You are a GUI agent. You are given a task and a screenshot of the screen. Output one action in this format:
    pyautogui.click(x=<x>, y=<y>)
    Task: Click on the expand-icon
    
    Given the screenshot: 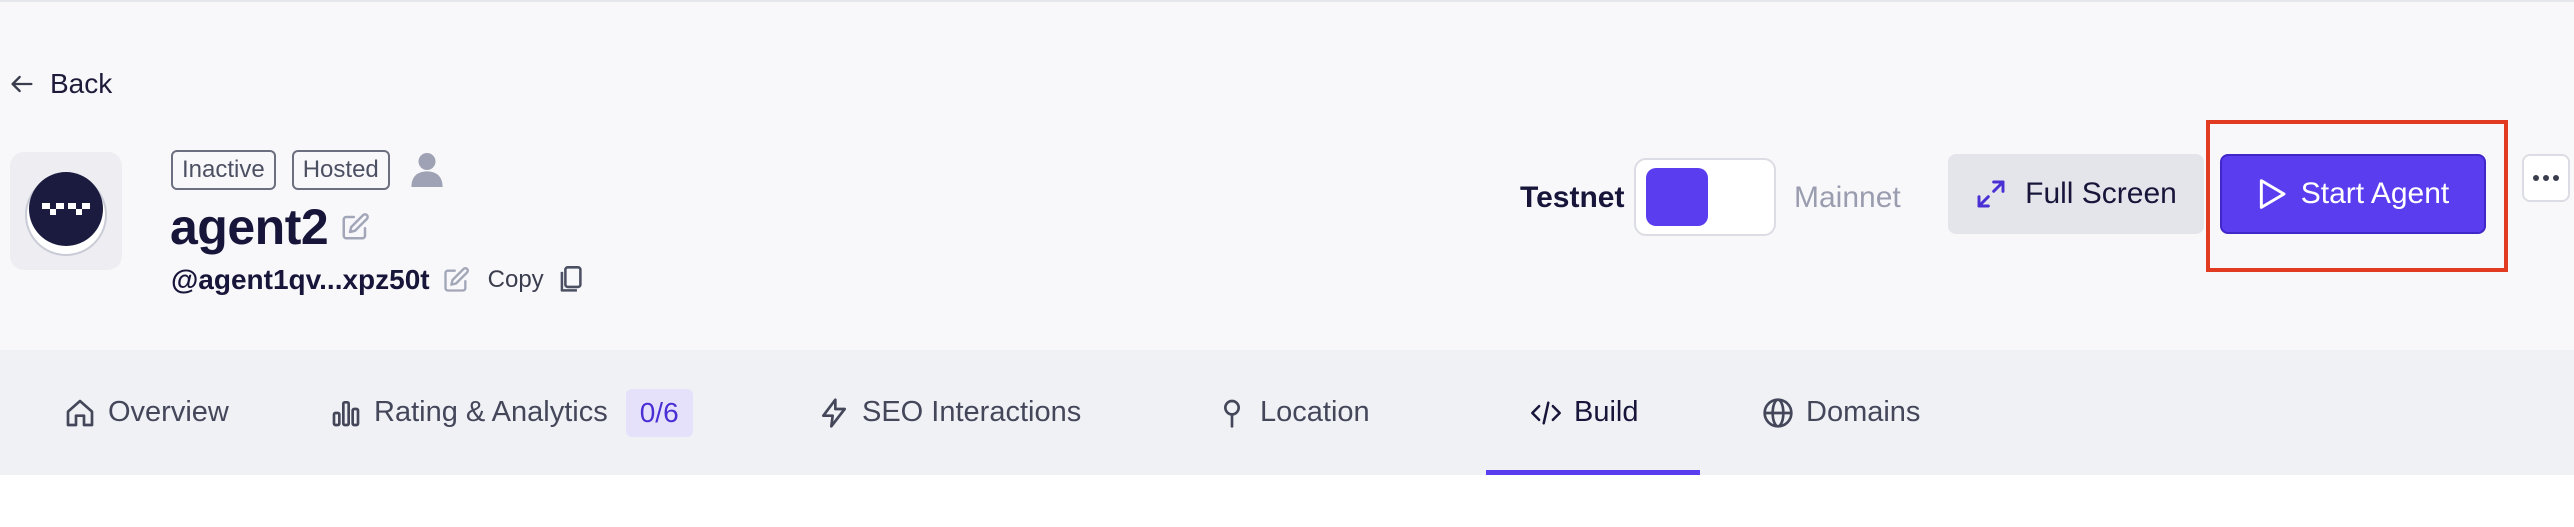 What is the action you would take?
    pyautogui.click(x=1991, y=194)
    